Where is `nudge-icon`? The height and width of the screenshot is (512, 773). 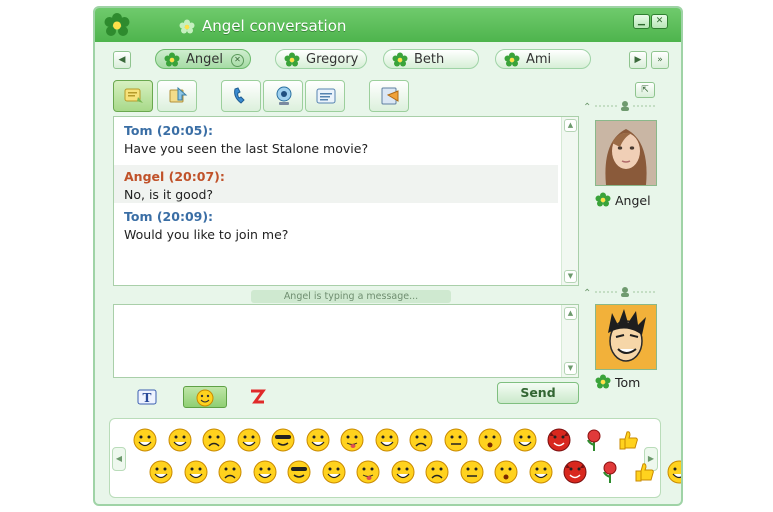
nudge-icon is located at coordinates (258, 396).